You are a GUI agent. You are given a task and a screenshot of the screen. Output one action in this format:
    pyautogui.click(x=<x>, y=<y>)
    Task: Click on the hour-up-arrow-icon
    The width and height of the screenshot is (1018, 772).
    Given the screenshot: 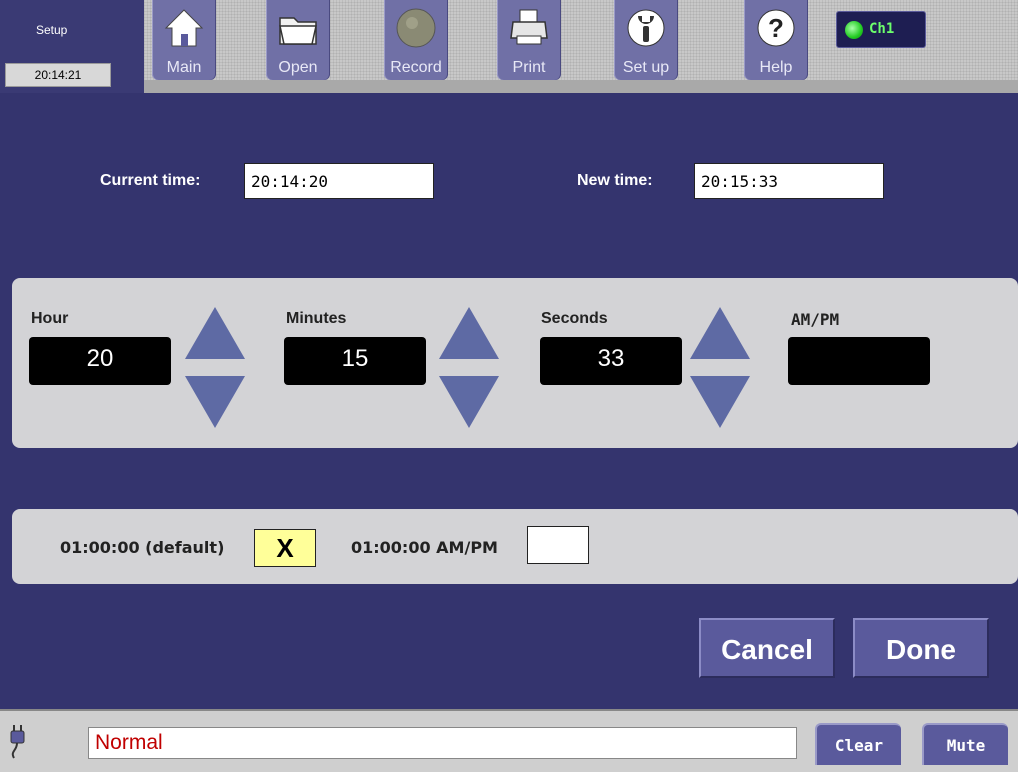 What is the action you would take?
    pyautogui.click(x=215, y=333)
    